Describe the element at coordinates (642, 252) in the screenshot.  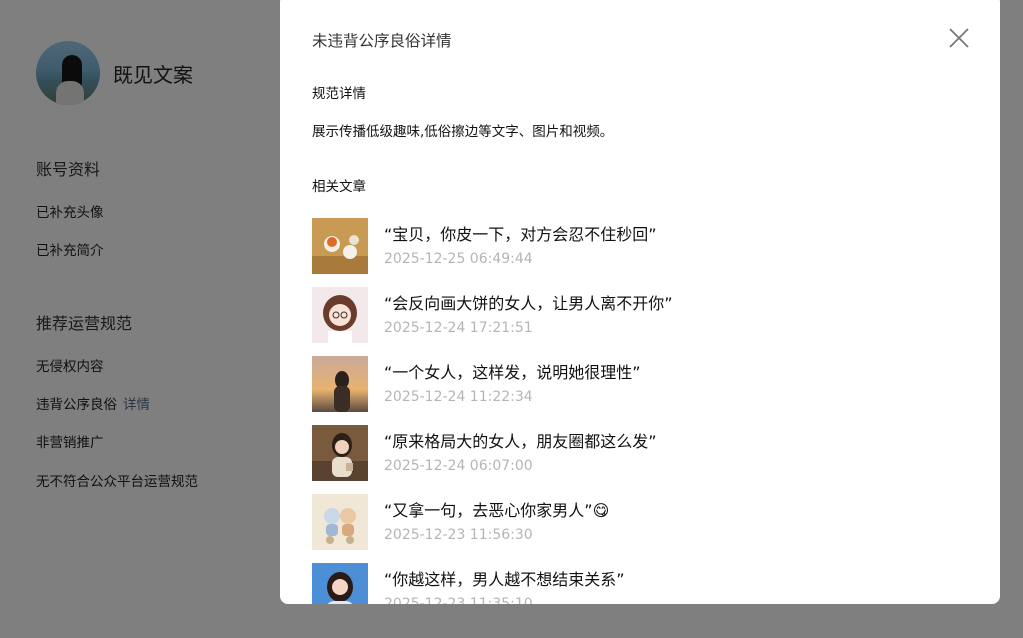
I see `article-item: “宝贝，你皮一下，对方会忍不住秒回” 2025-12-25 06:49:44` at that location.